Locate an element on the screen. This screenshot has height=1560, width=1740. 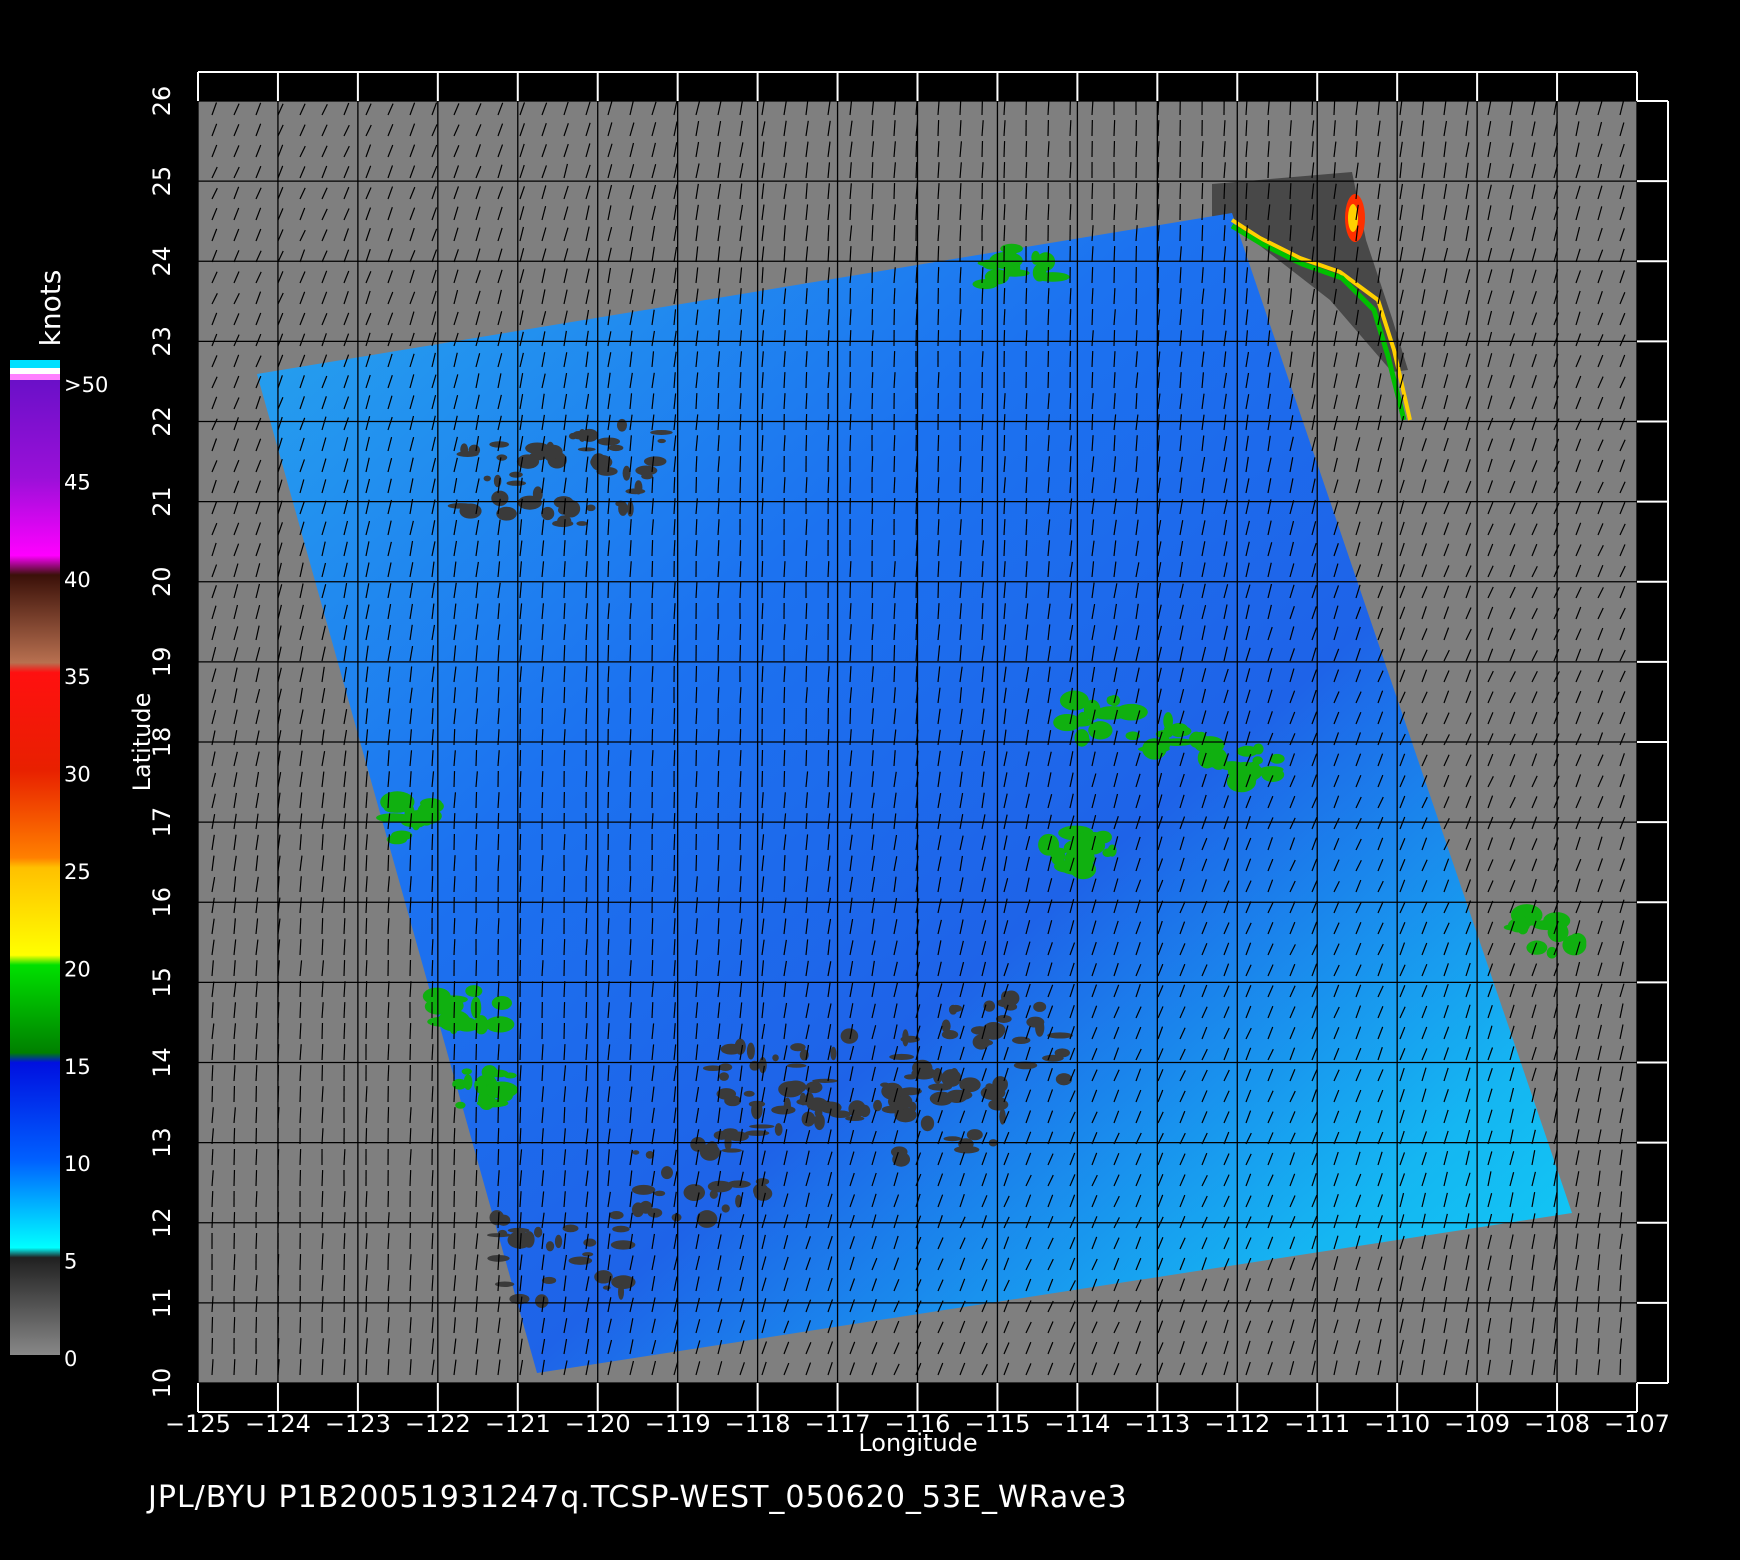
x-tick-label: −120 is located at coordinates (598, 1424).